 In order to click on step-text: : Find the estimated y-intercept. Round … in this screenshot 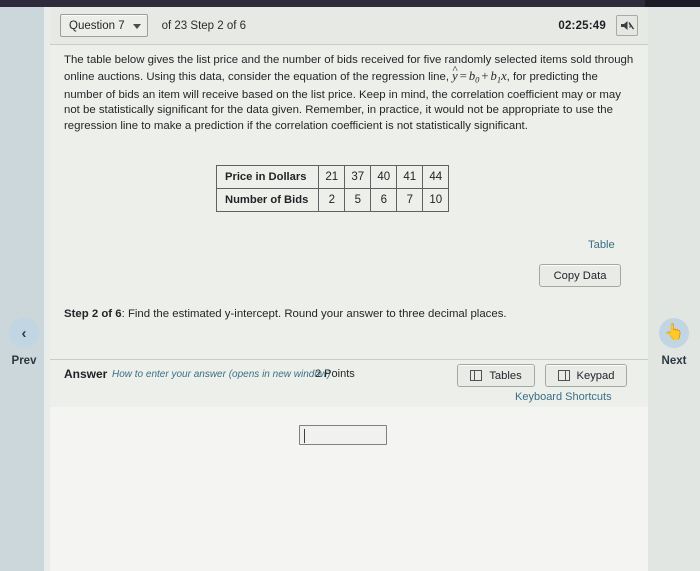, I will do `click(314, 314)`.